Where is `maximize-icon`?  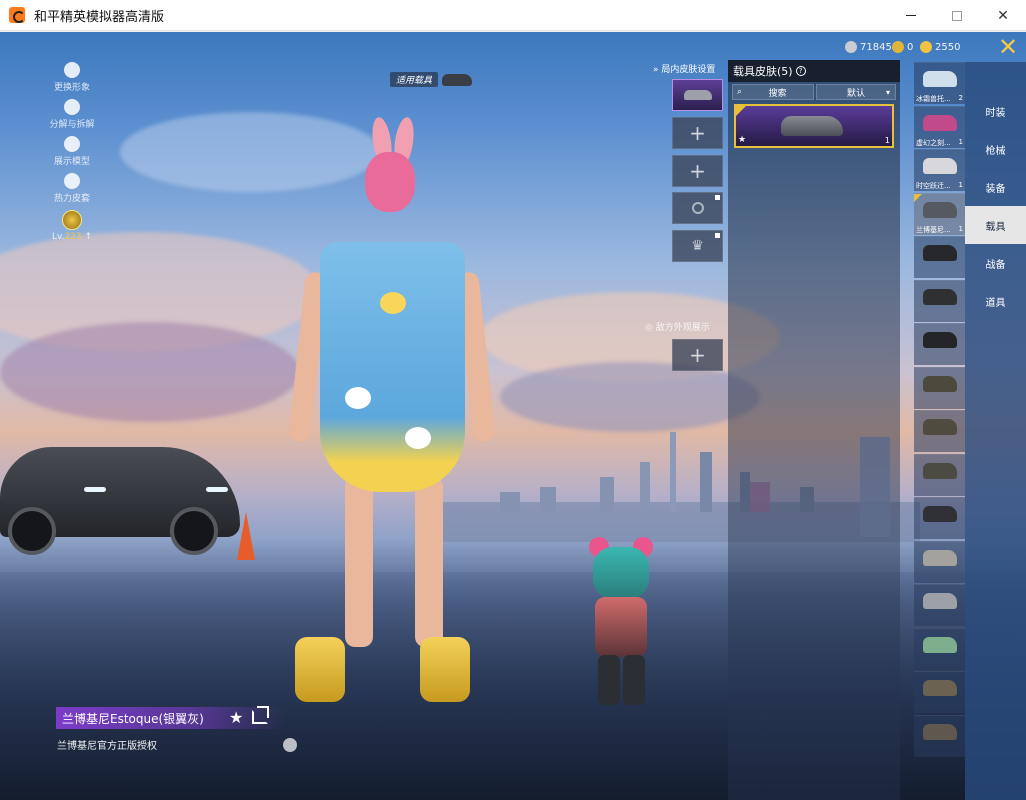 maximize-icon is located at coordinates (957, 15).